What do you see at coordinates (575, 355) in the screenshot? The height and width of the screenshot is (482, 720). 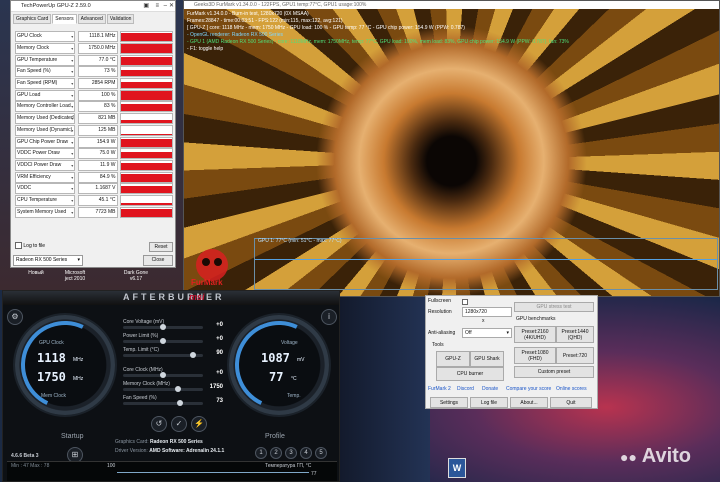 I see `preset-720-button: Preset:720` at bounding box center [575, 355].